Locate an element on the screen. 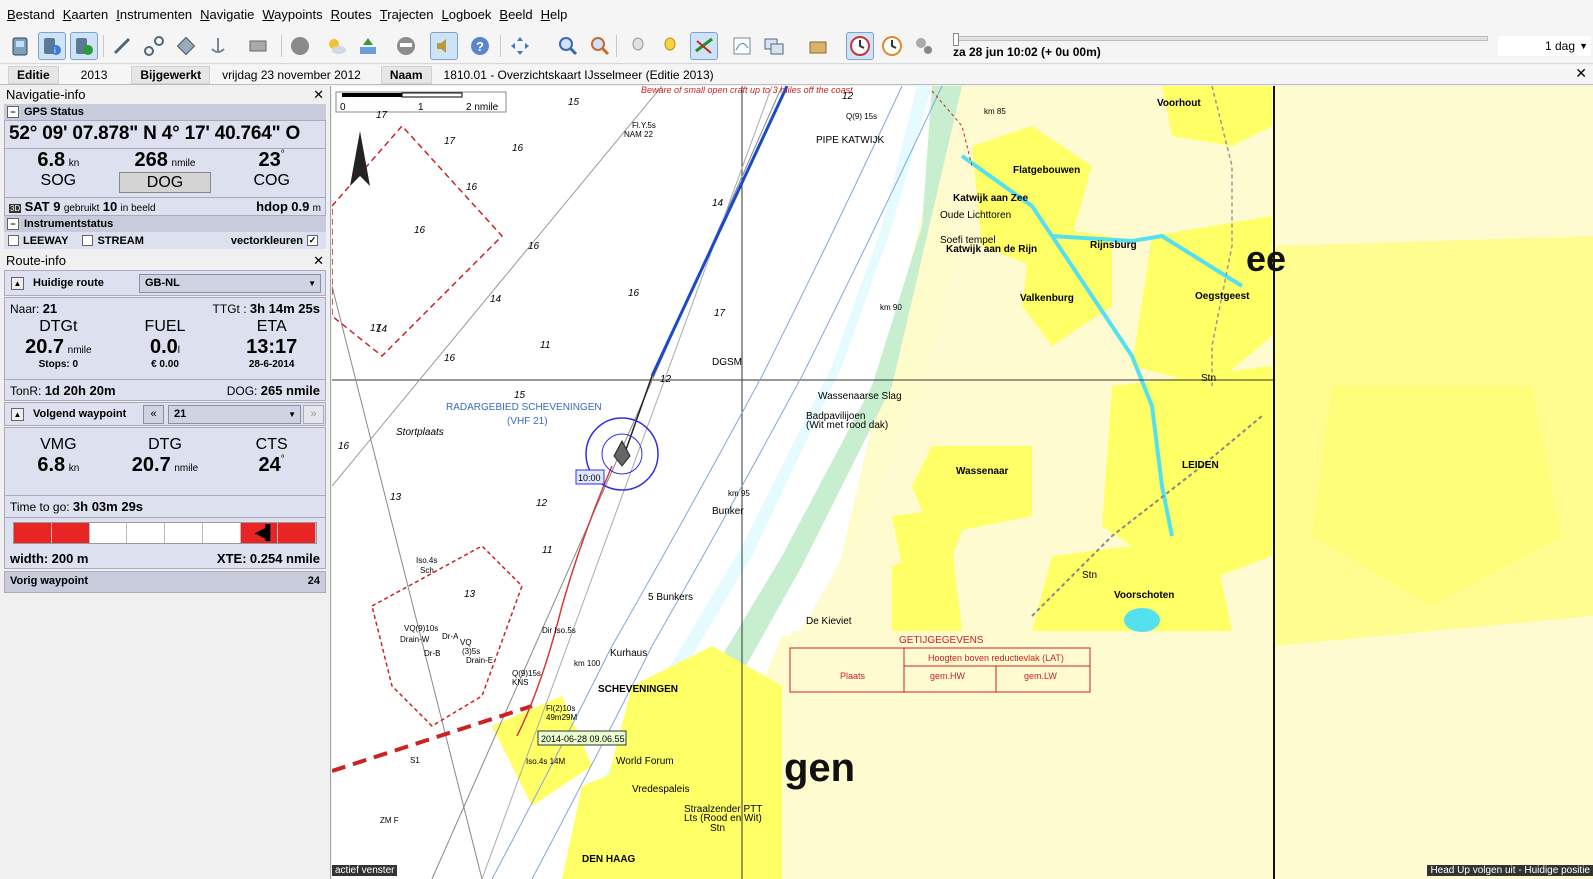 This screenshot has height=879, width=1593. ttg-label: Time to go: is located at coordinates (40, 507).